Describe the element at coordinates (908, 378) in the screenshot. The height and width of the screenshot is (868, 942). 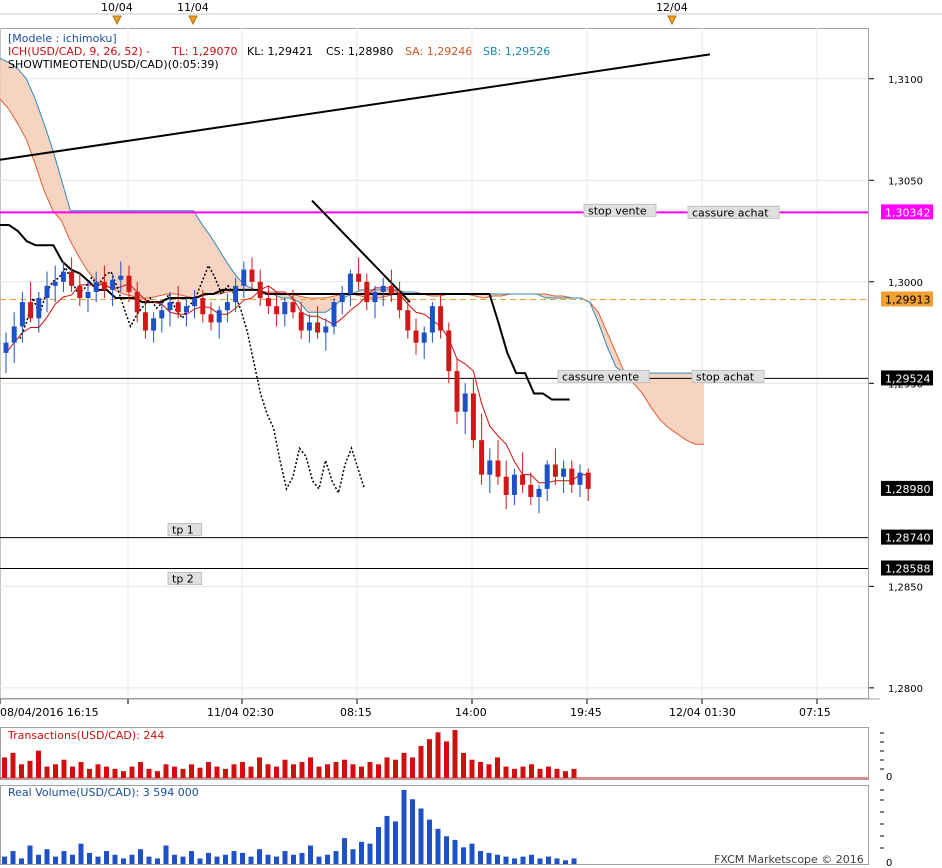
I see `price-tag-label: 1,29524` at that location.